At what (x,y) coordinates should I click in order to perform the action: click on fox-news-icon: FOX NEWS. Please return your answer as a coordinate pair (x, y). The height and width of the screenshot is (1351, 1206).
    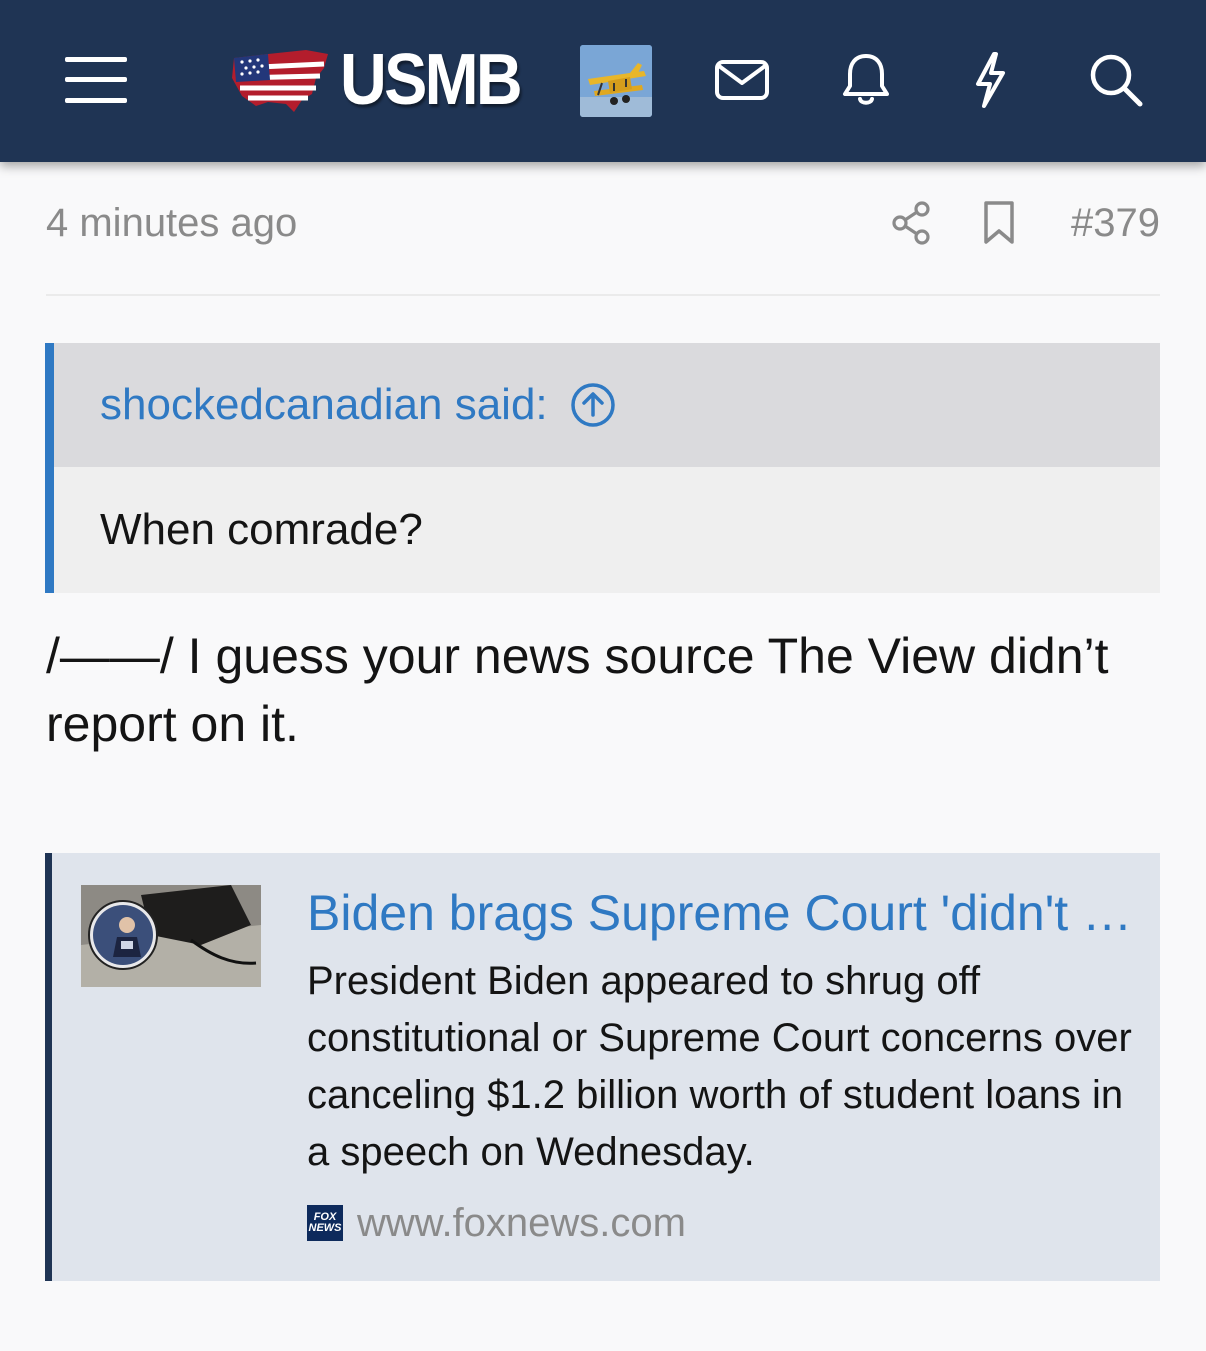
    Looking at the image, I should click on (325, 1223).